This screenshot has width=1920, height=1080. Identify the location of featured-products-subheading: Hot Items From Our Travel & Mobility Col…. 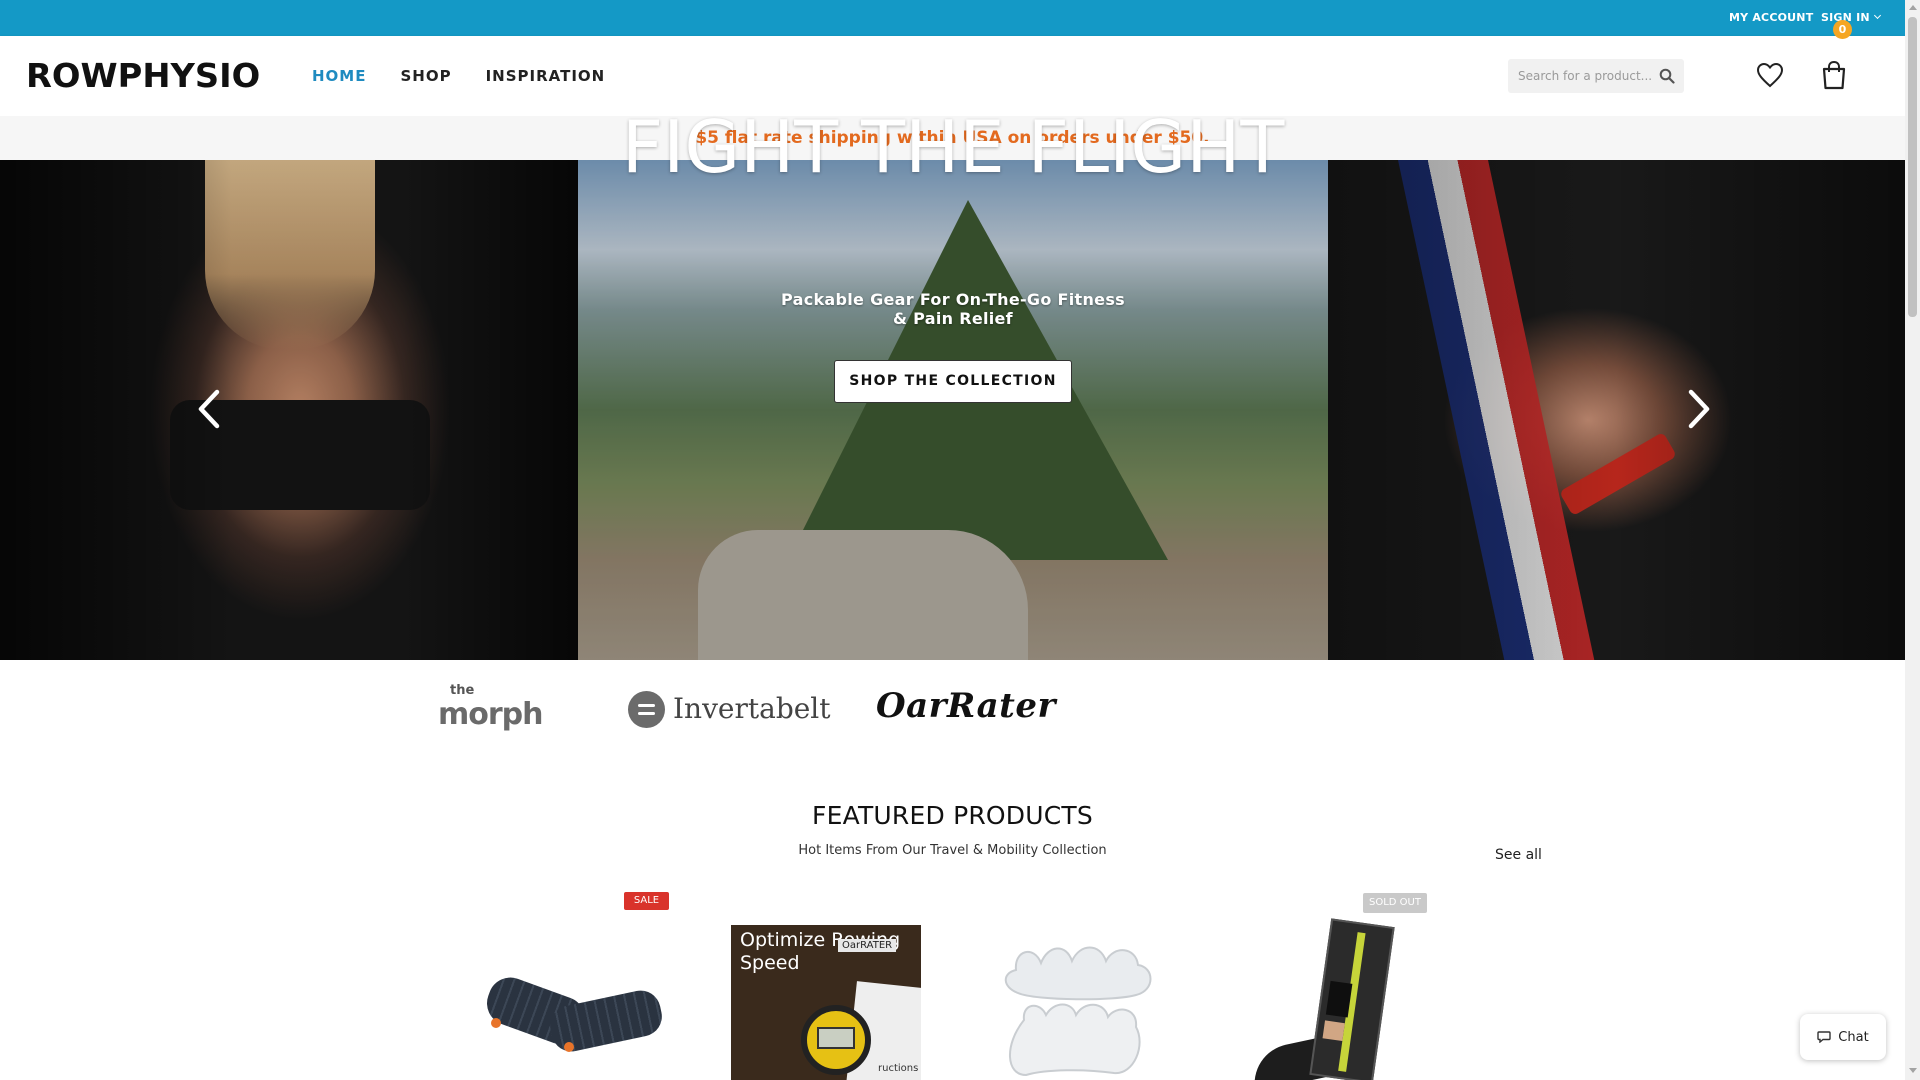
(952, 850).